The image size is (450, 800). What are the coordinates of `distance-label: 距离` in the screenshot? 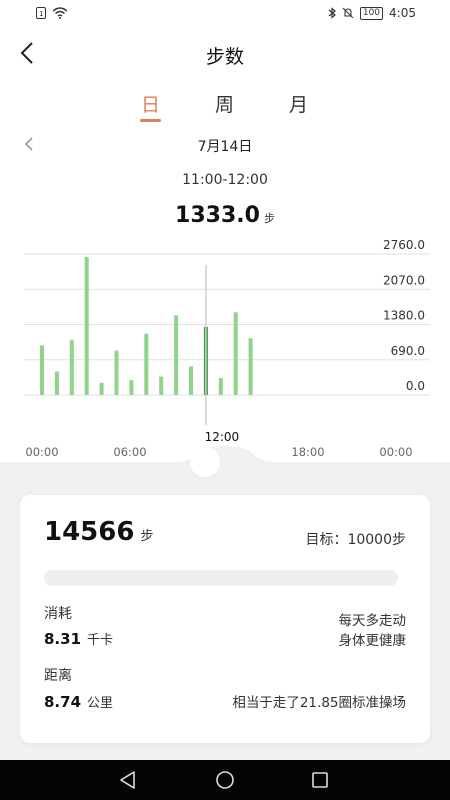 It's located at (58, 676).